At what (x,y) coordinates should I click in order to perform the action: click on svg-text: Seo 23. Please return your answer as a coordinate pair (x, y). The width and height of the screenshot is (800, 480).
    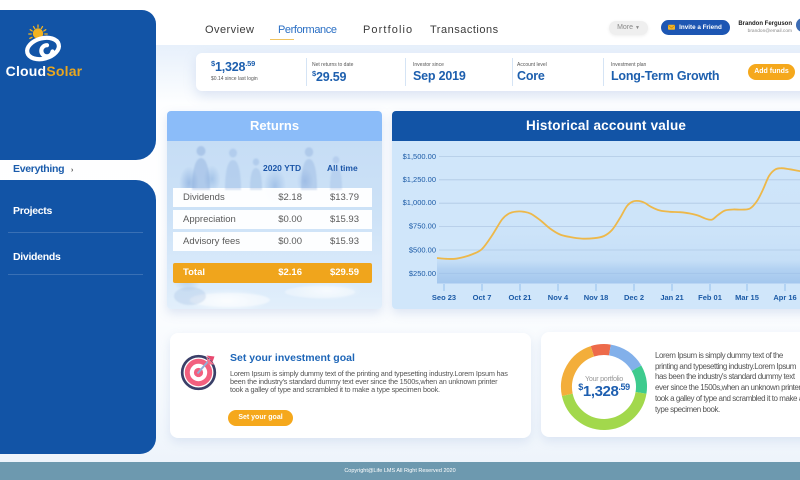
    Looking at the image, I should click on (444, 297).